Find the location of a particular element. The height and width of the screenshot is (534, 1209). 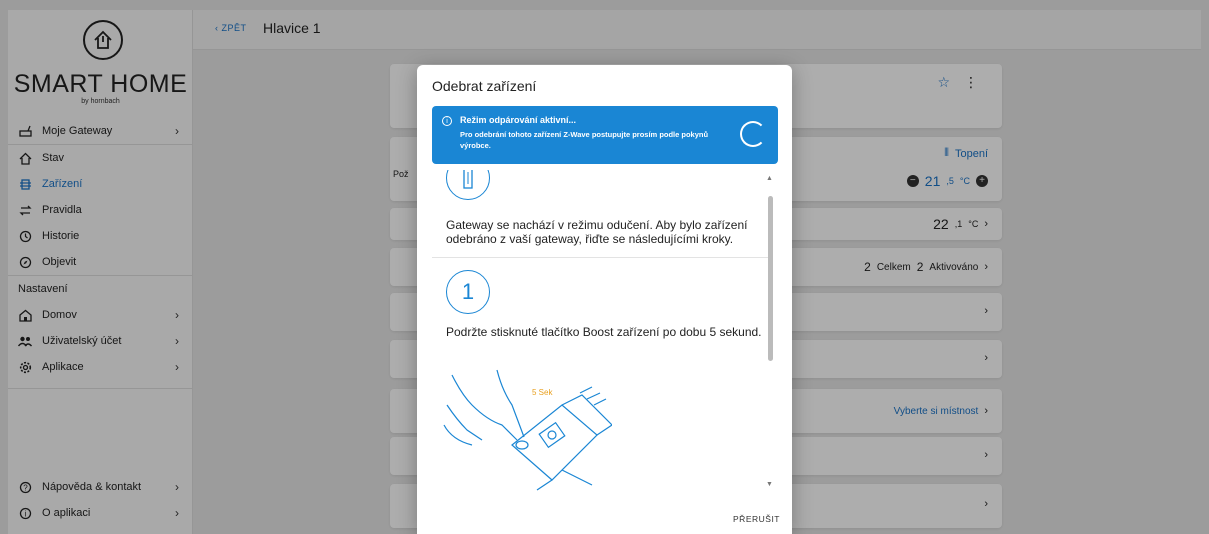

scrollbar-thumb is located at coordinates (770, 278).